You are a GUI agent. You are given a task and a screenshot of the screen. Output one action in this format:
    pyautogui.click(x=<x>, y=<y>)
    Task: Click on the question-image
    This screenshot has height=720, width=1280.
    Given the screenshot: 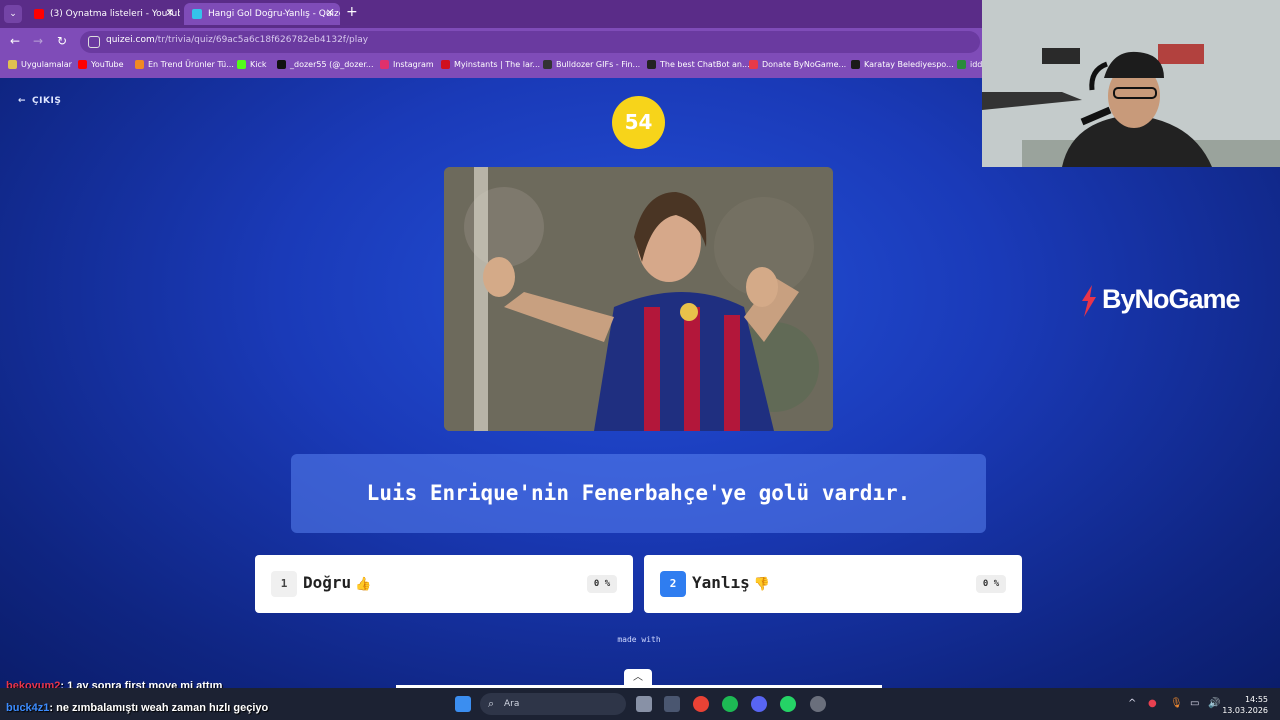 What is the action you would take?
    pyautogui.click(x=638, y=299)
    